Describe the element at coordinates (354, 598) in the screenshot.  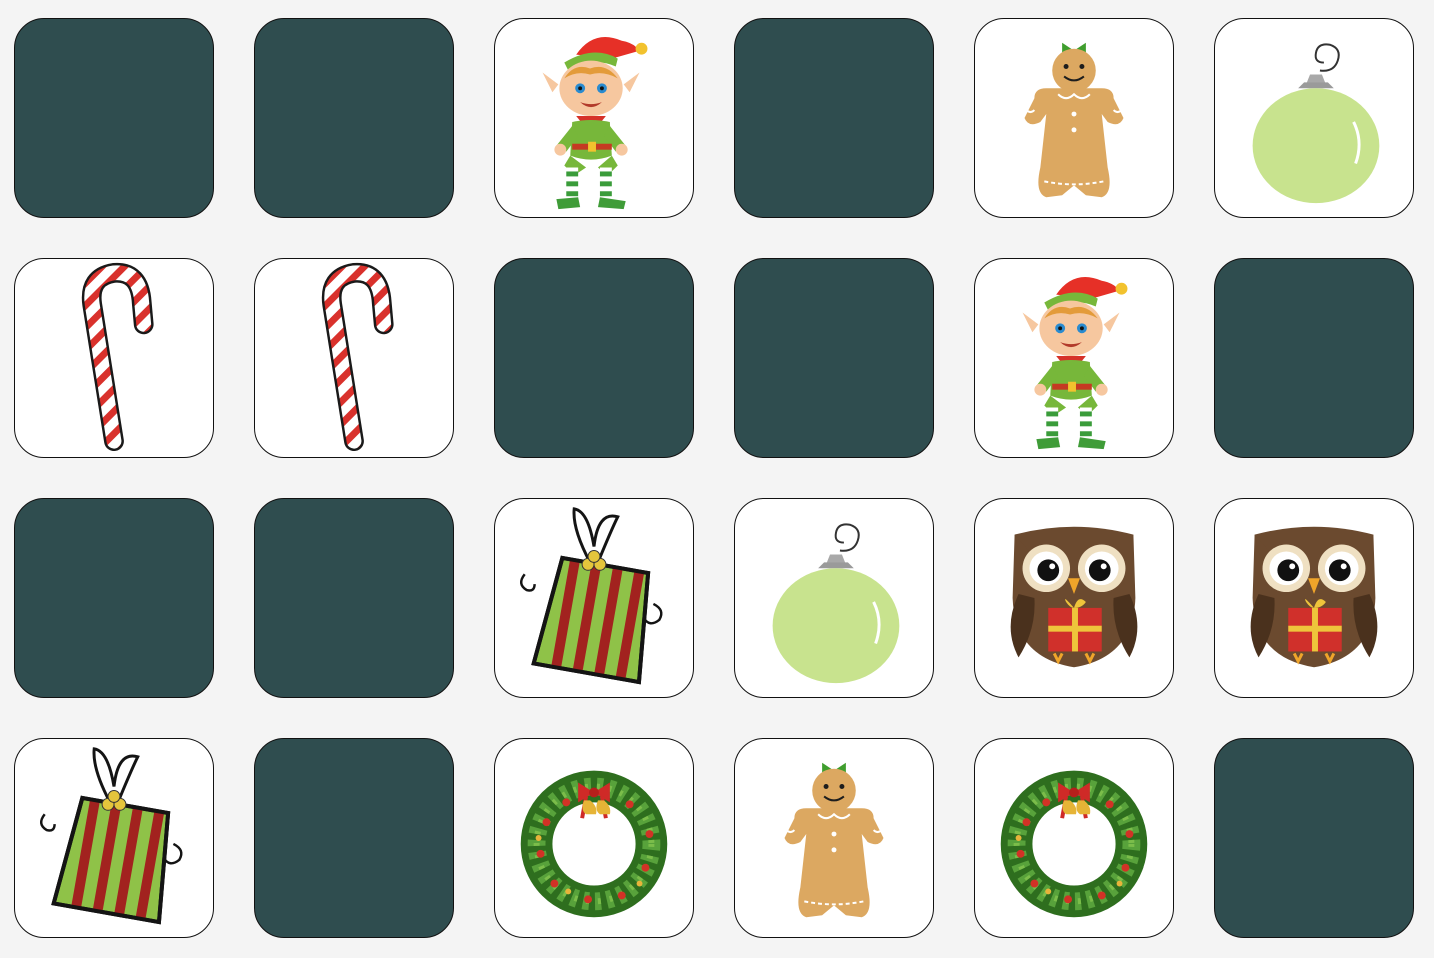
I see `card-hidden-r3c2` at that location.